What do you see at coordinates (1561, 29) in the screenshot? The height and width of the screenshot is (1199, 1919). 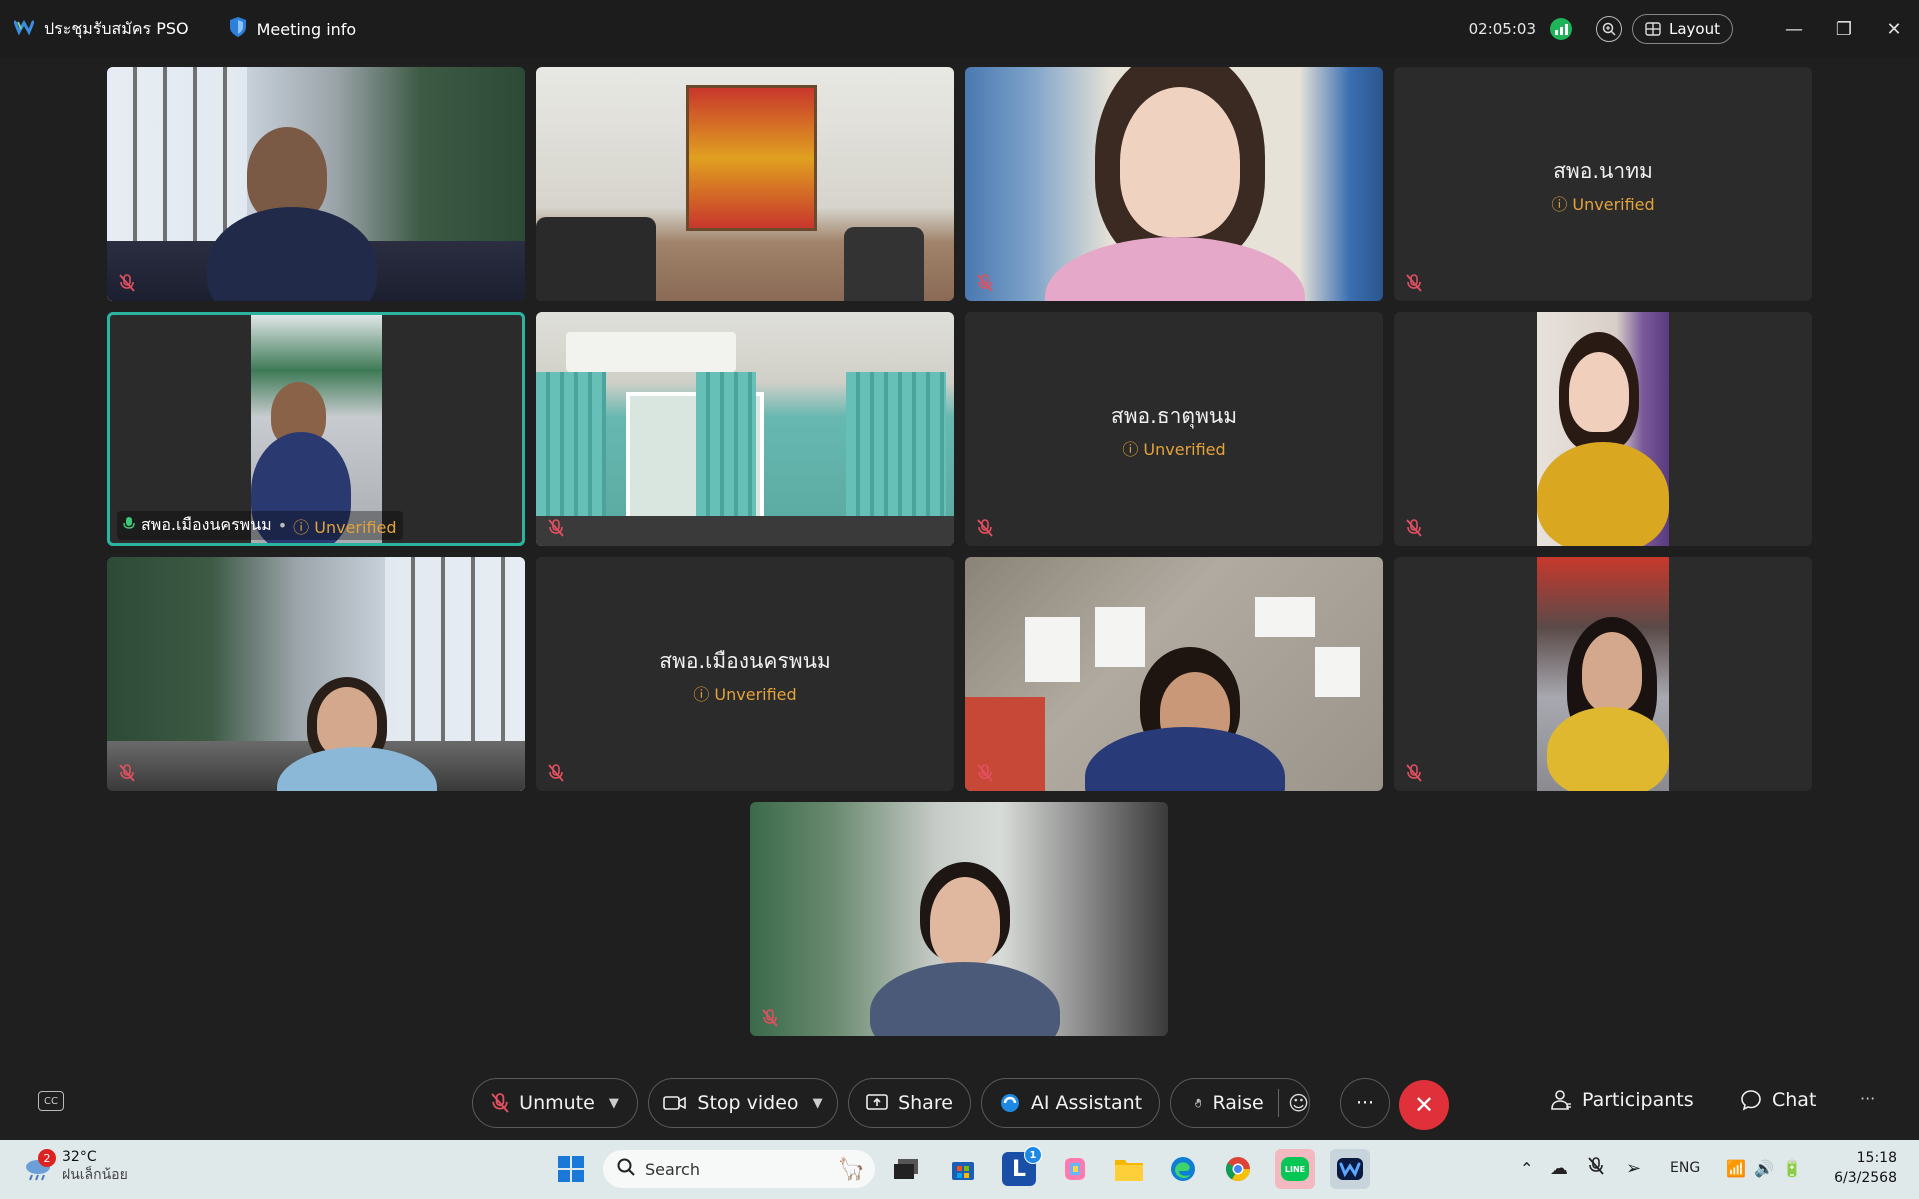 I see `network-signal-icon` at bounding box center [1561, 29].